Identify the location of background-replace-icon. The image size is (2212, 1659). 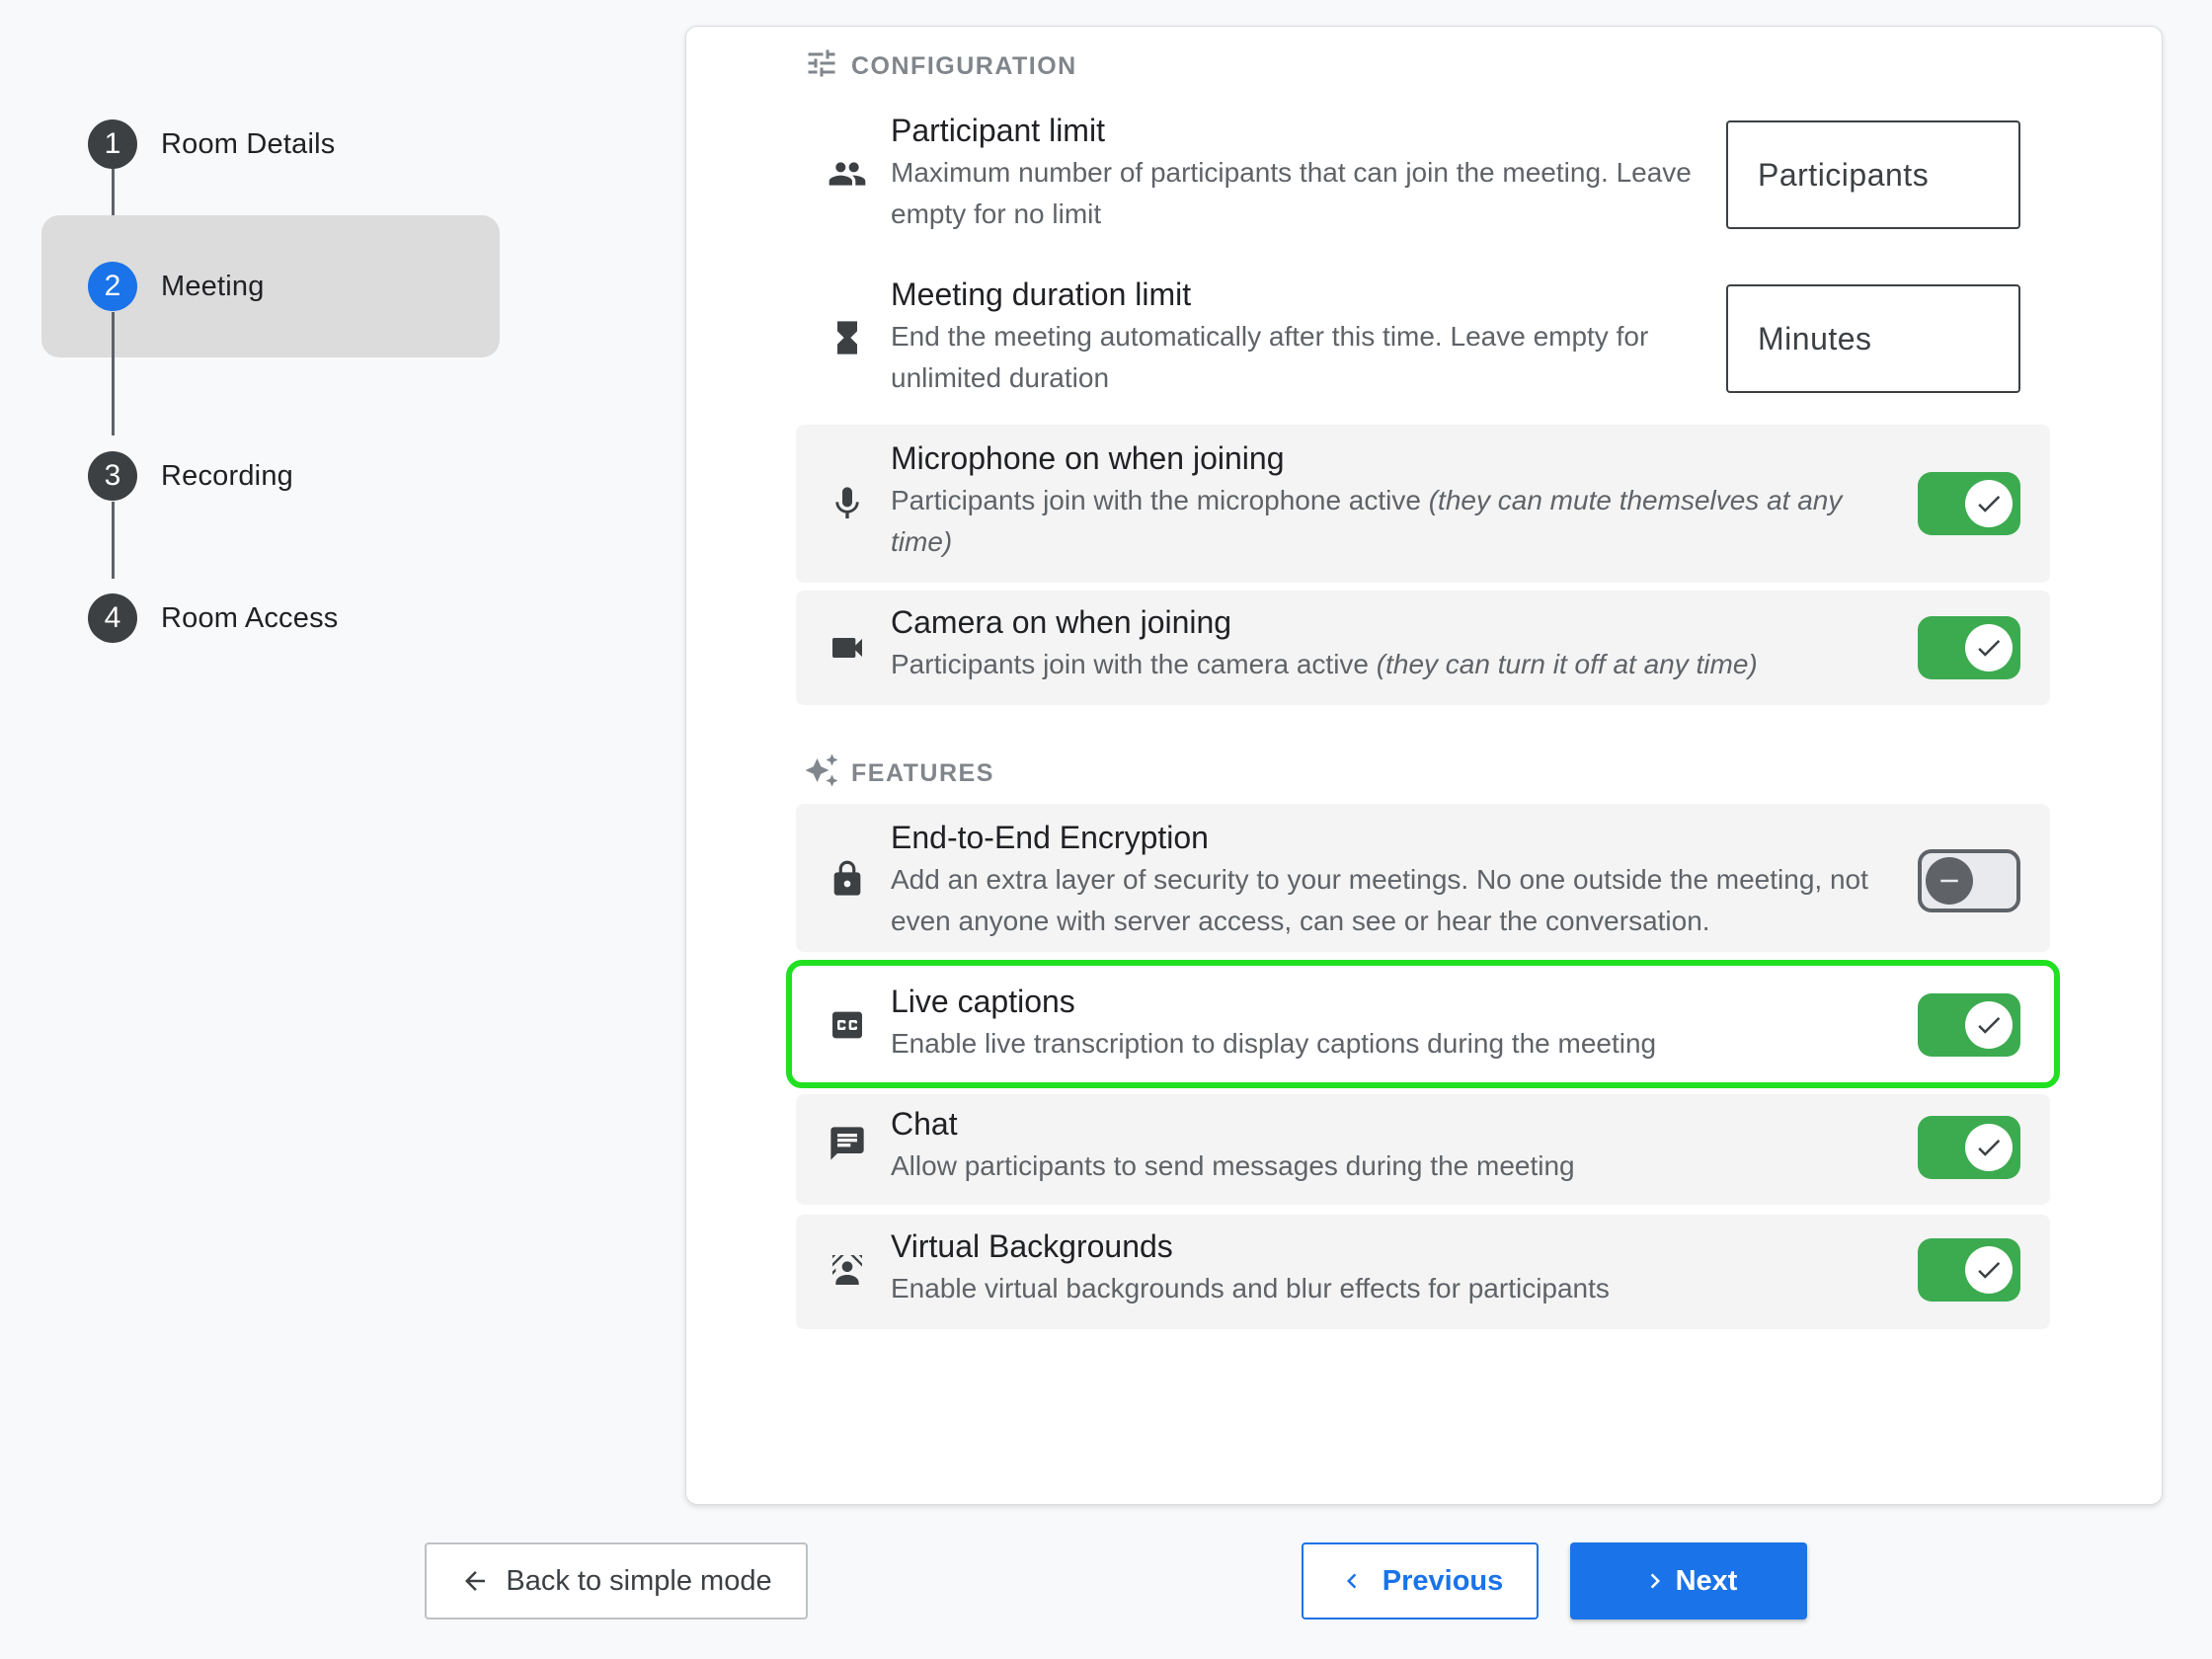
(848, 1270).